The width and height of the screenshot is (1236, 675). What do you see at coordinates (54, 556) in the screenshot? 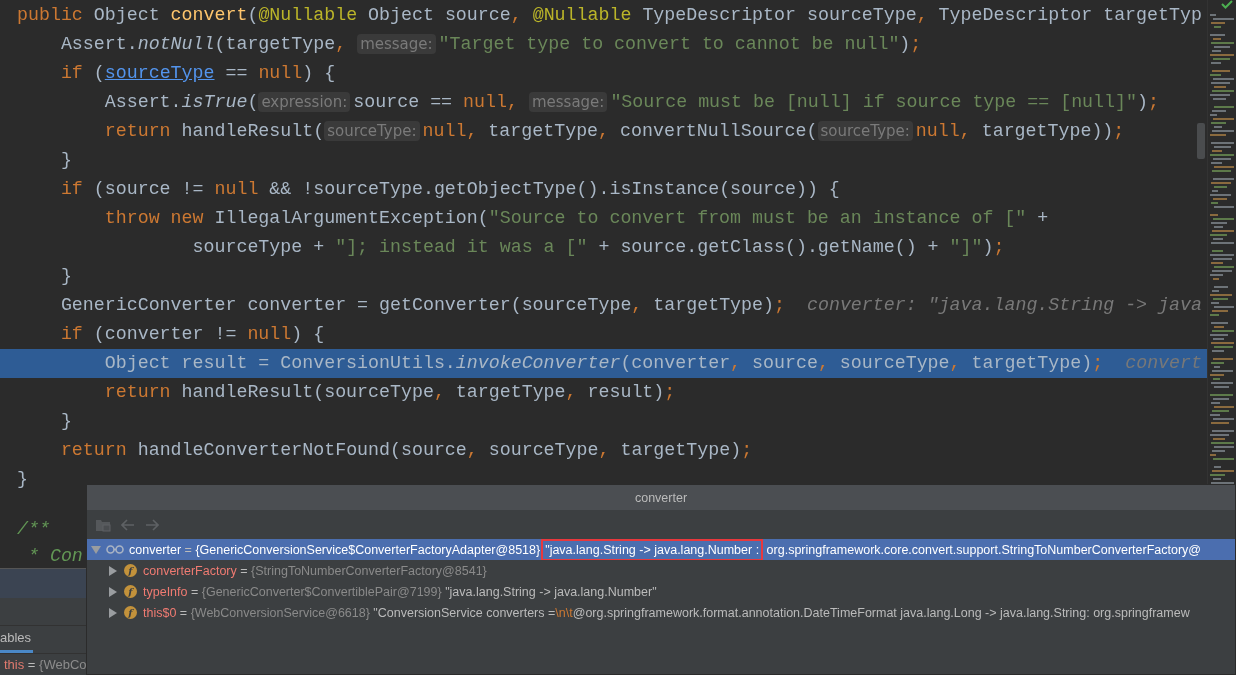
I see `doc-comment: * Con` at bounding box center [54, 556].